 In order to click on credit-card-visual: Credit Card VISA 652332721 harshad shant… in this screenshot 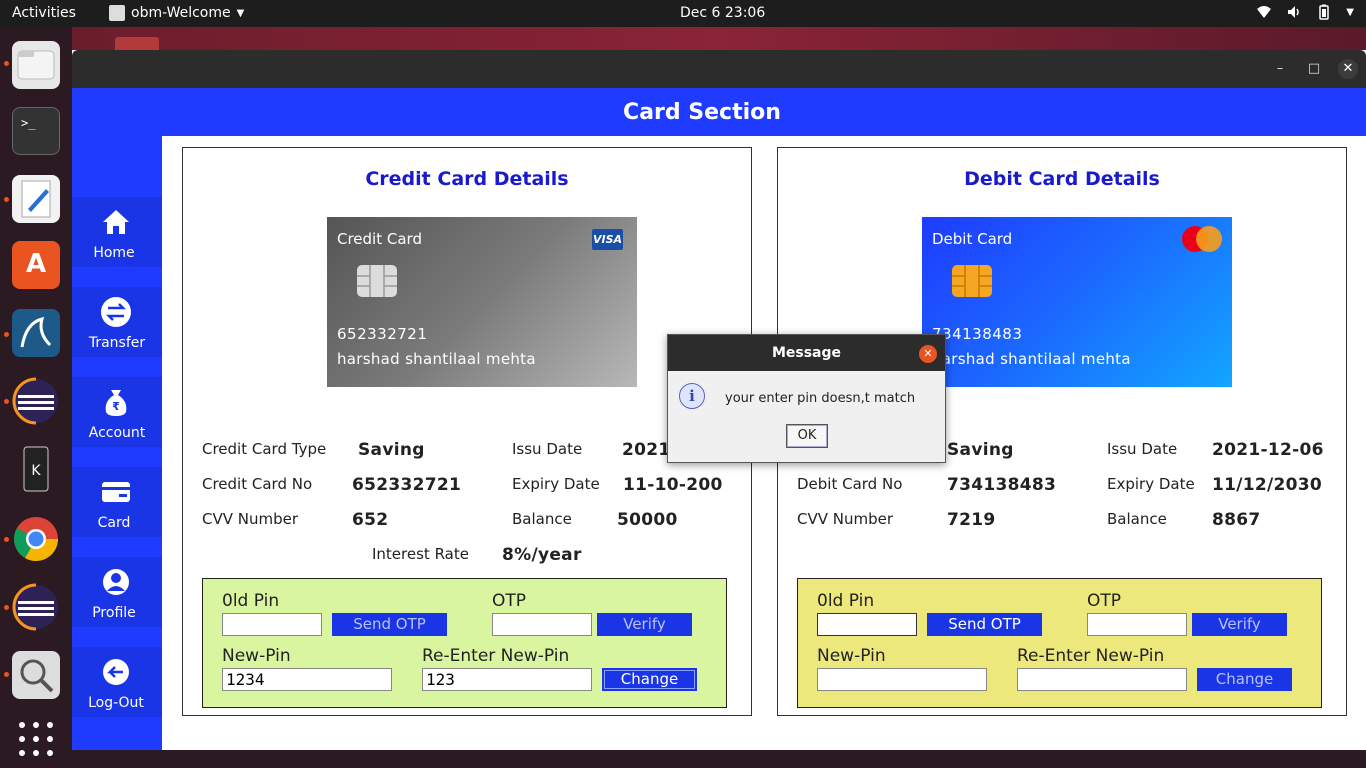, I will do `click(482, 302)`.